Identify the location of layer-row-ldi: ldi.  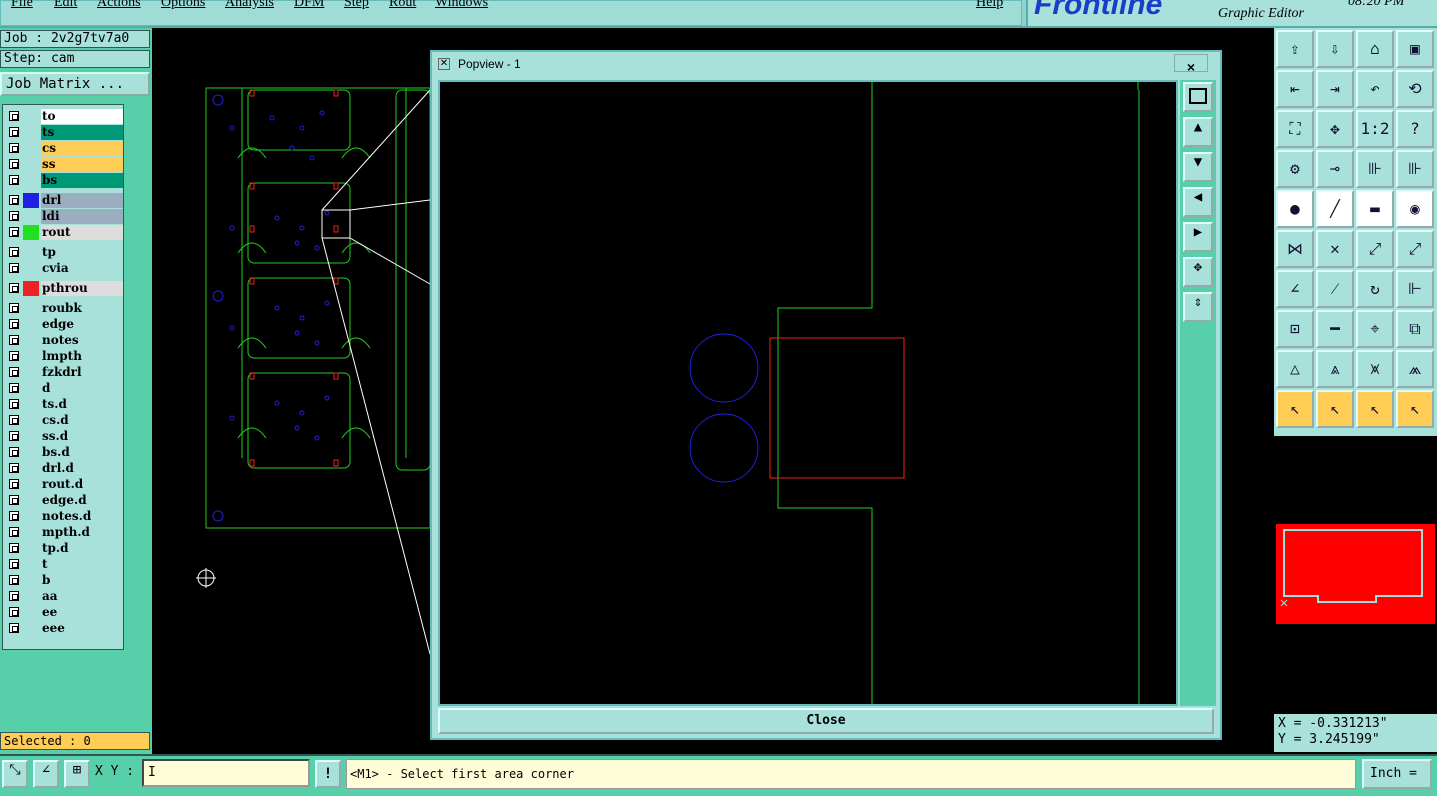
(64, 216).